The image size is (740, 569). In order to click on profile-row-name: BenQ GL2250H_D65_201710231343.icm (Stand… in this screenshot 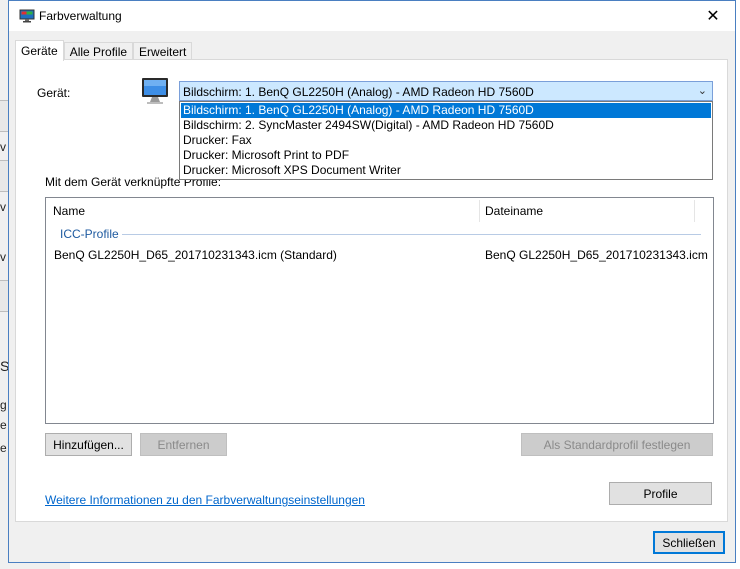, I will do `click(195, 255)`.